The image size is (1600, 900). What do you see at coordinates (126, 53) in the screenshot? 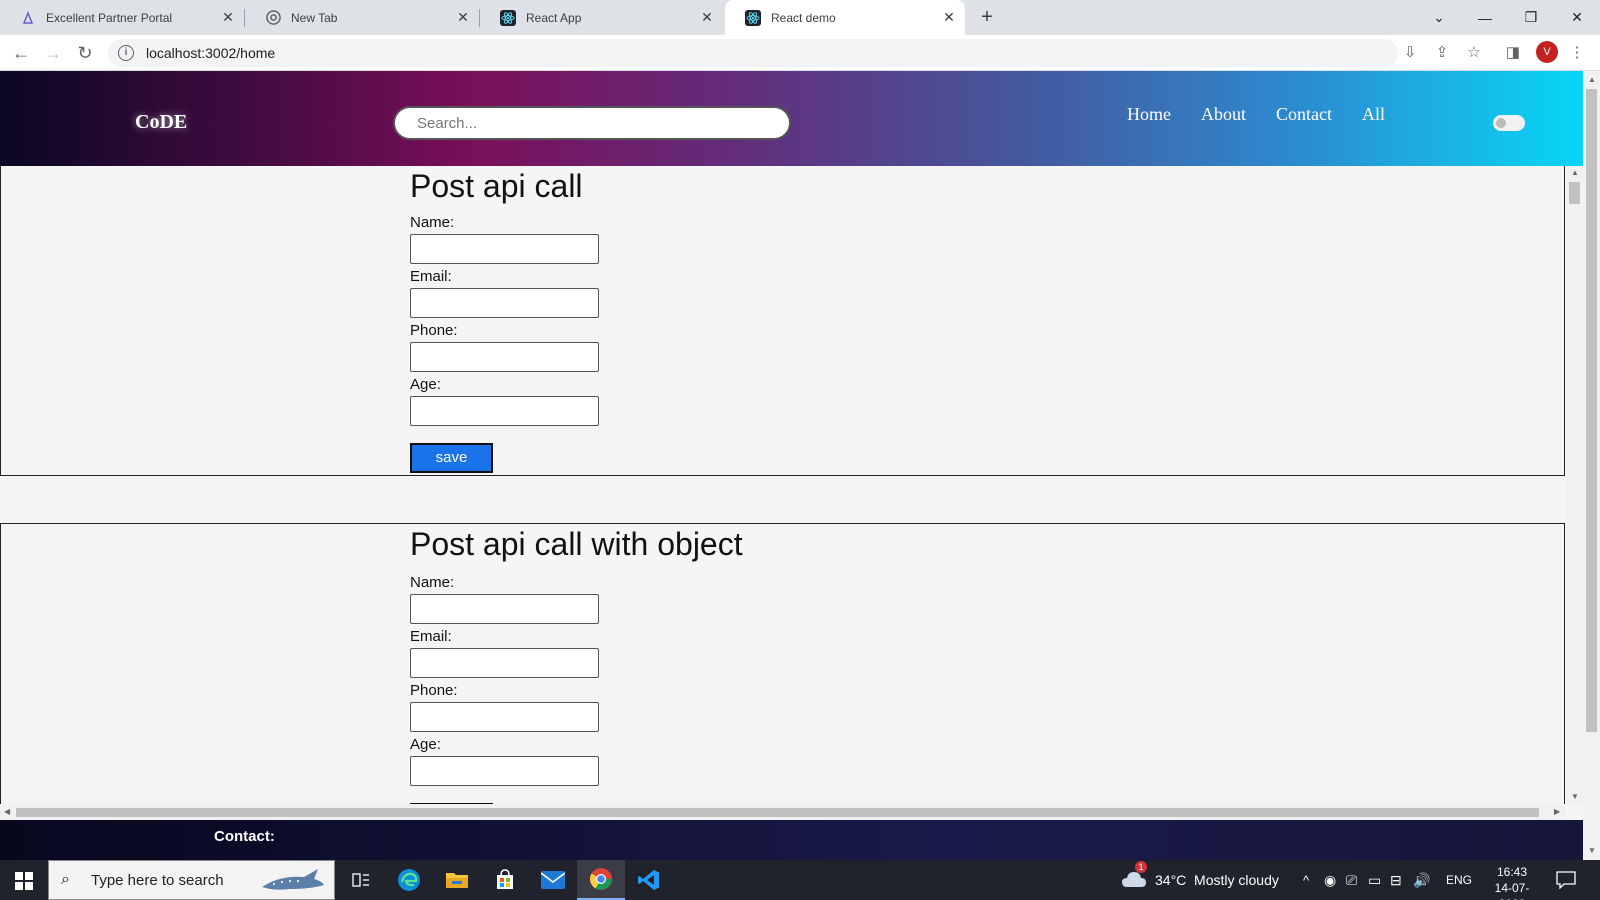
I see `site-info-icon: i` at bounding box center [126, 53].